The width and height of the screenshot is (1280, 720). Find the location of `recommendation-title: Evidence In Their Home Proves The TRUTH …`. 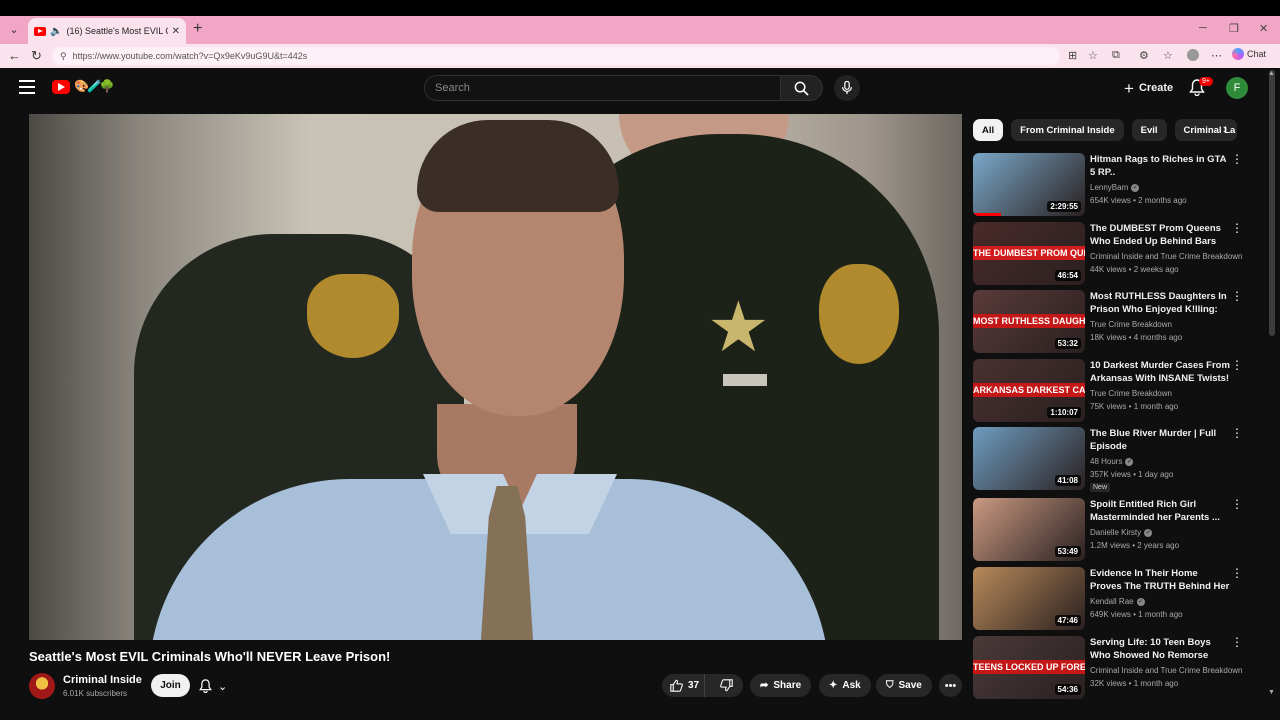

recommendation-title: Evidence In Their Home Proves The TRUTH … is located at coordinates (1160, 580).